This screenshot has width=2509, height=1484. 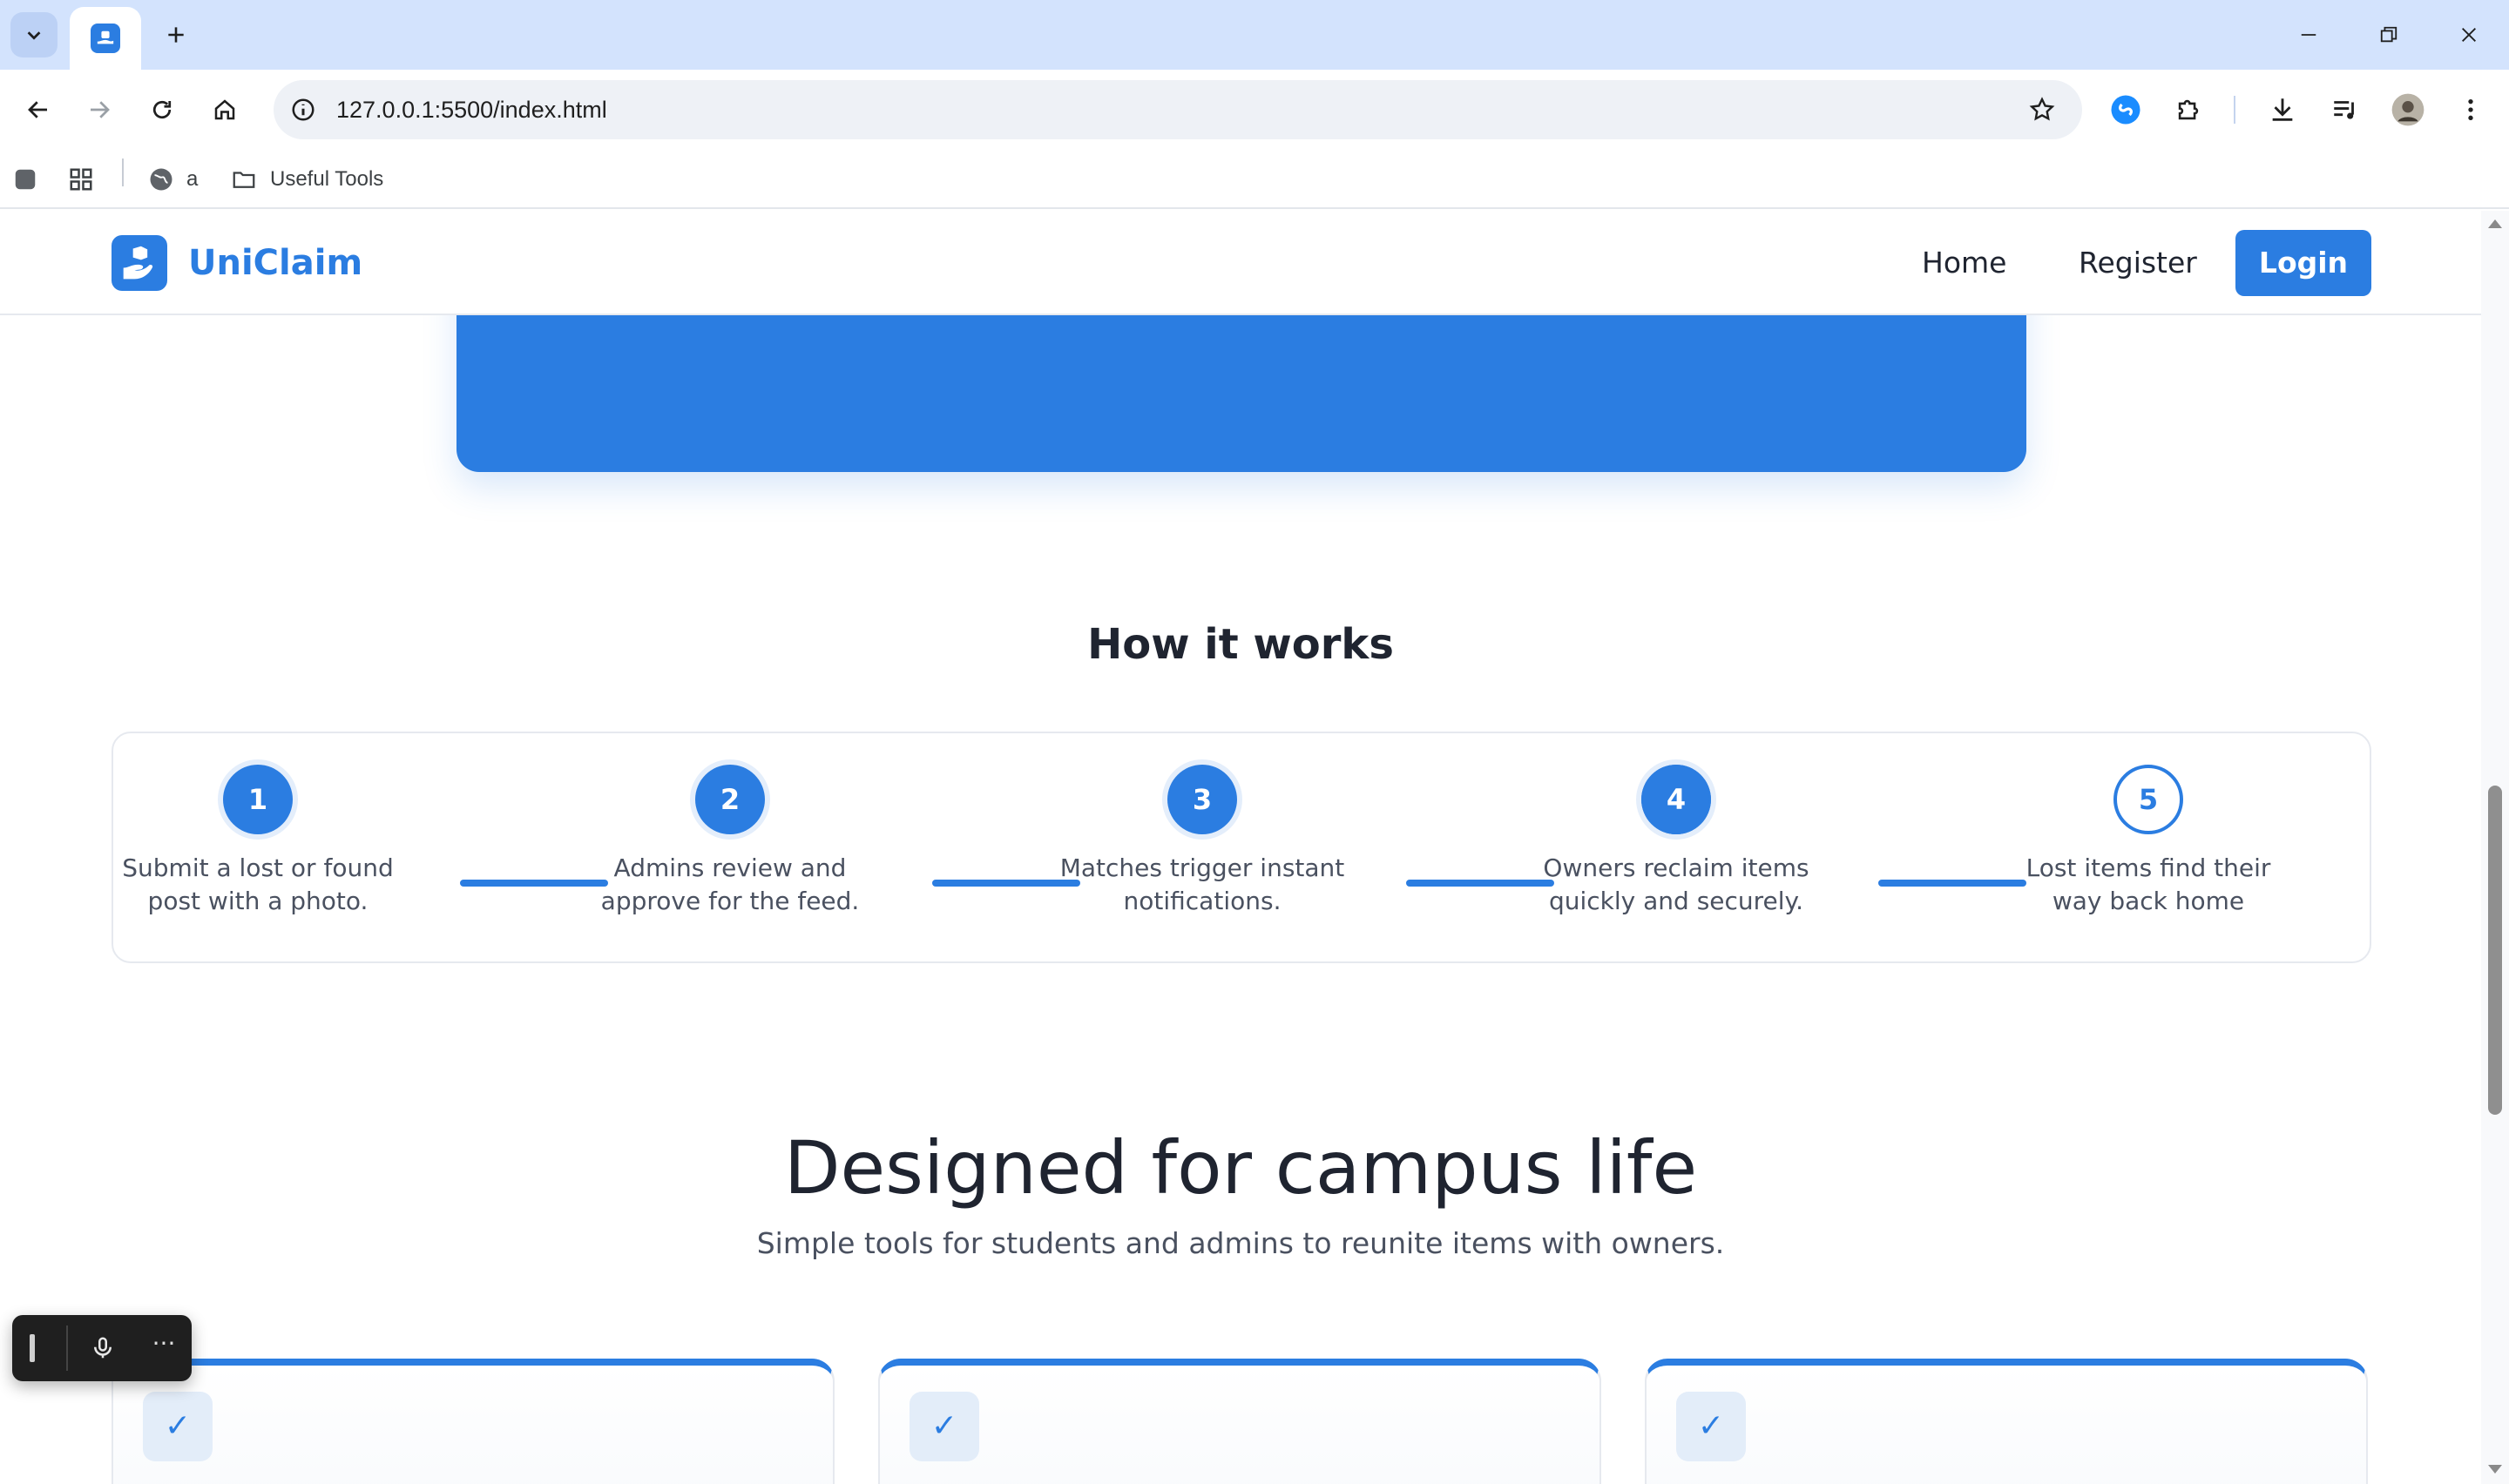 I want to click on close-icon, so click(x=2469, y=35).